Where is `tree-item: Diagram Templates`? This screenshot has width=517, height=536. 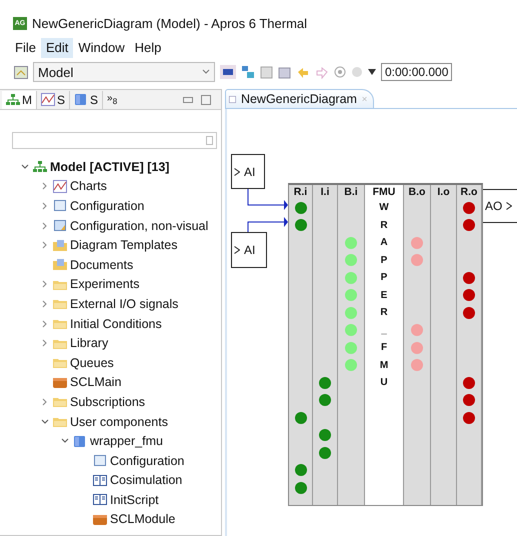 tree-item: Diagram Templates is located at coordinates (124, 245).